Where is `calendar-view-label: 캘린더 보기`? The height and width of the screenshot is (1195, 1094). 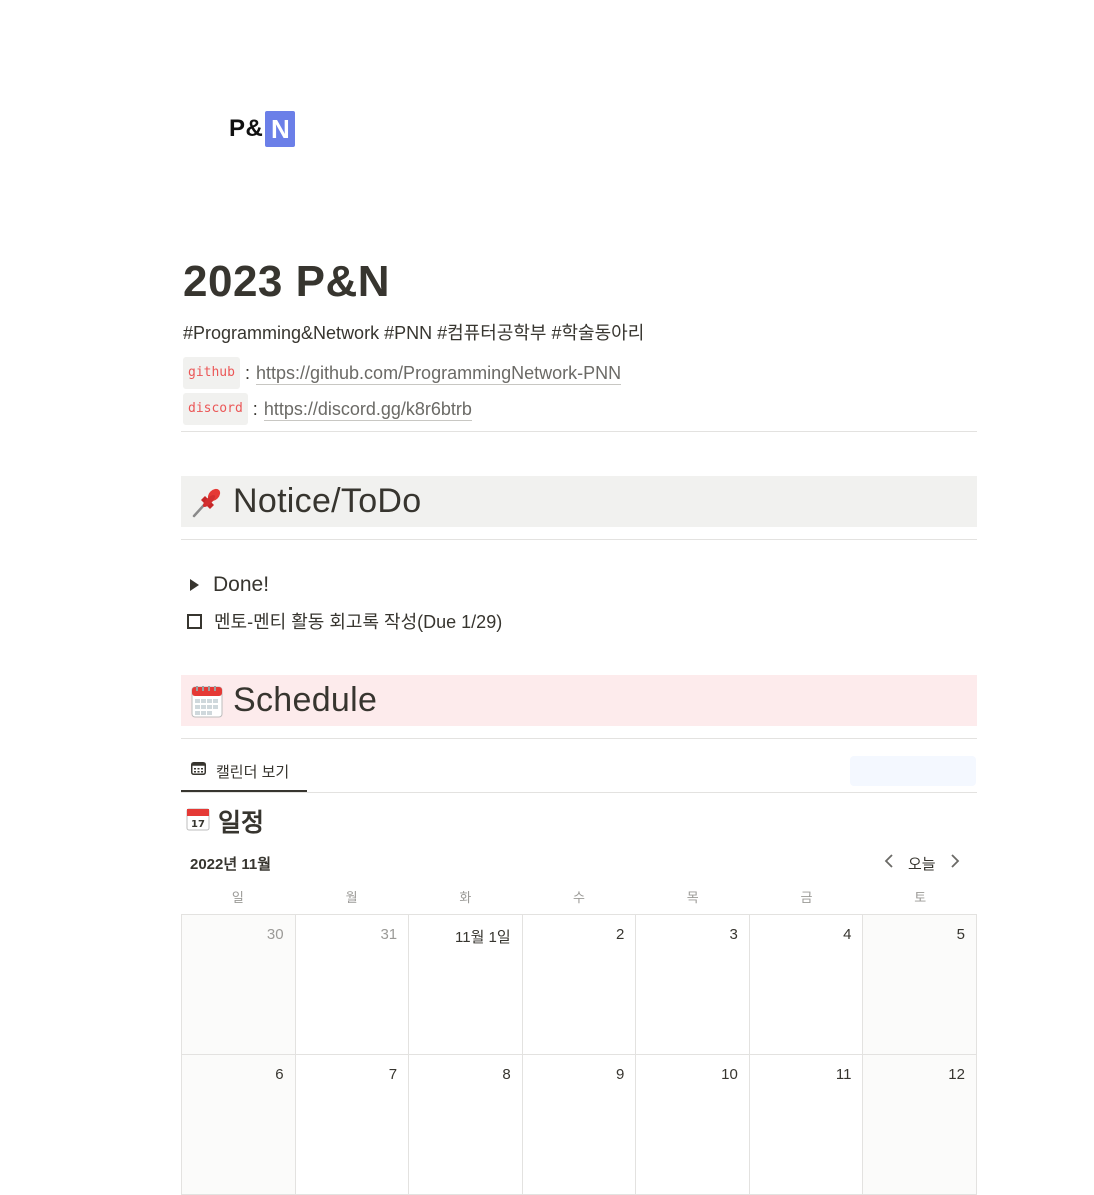
calendar-view-label: 캘린더 보기 is located at coordinates (253, 772).